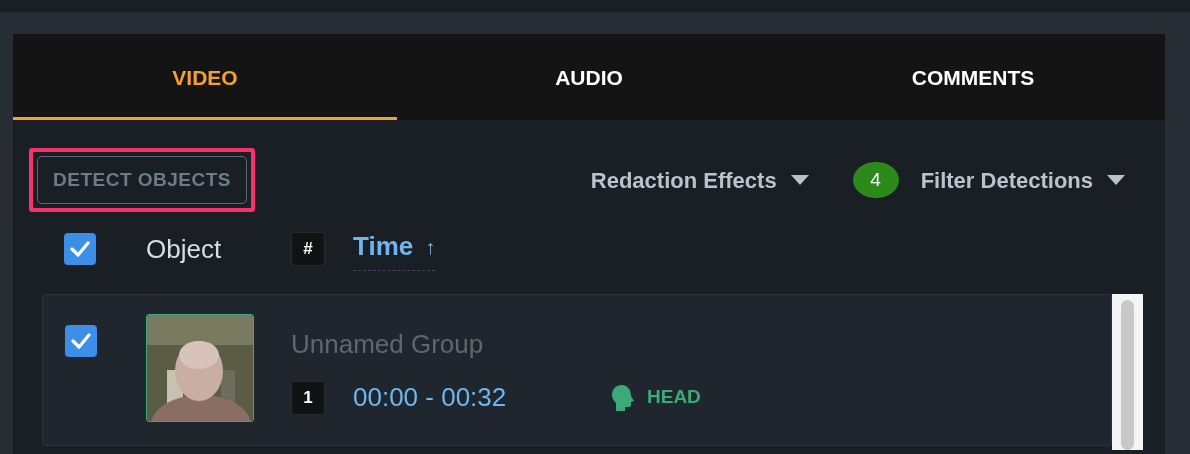  What do you see at coordinates (388, 344) in the screenshot?
I see `group-name: Unnamed Group` at bounding box center [388, 344].